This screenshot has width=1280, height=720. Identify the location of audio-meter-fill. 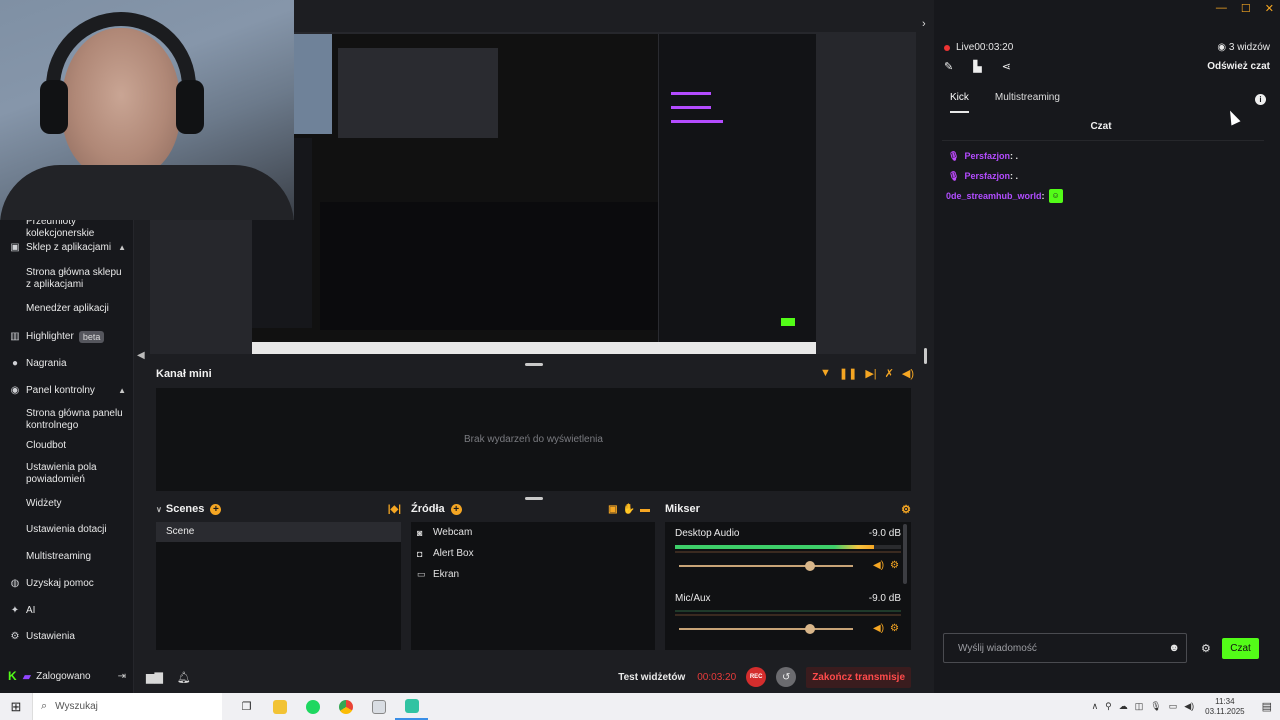
(774, 547).